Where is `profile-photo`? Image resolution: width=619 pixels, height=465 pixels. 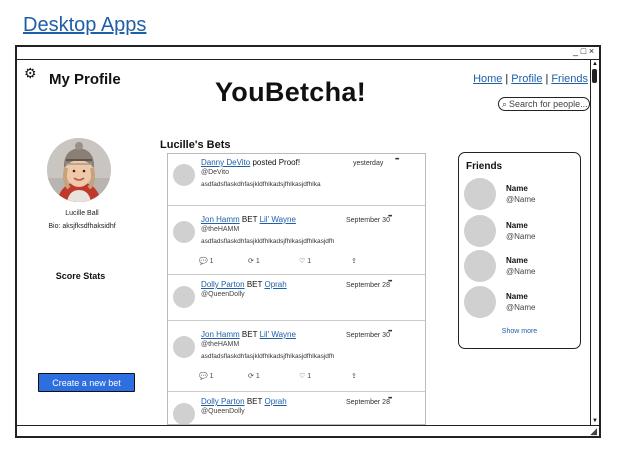
profile-photo is located at coordinates (79, 170).